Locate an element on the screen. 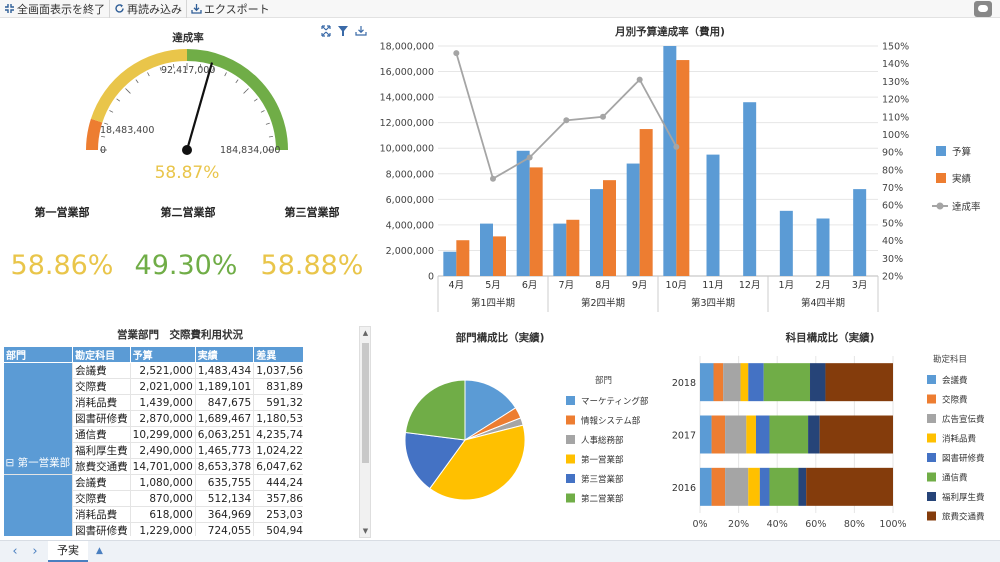 The height and width of the screenshot is (562, 1000). sheet-menu-icon: ▲ is located at coordinates (101, 551).